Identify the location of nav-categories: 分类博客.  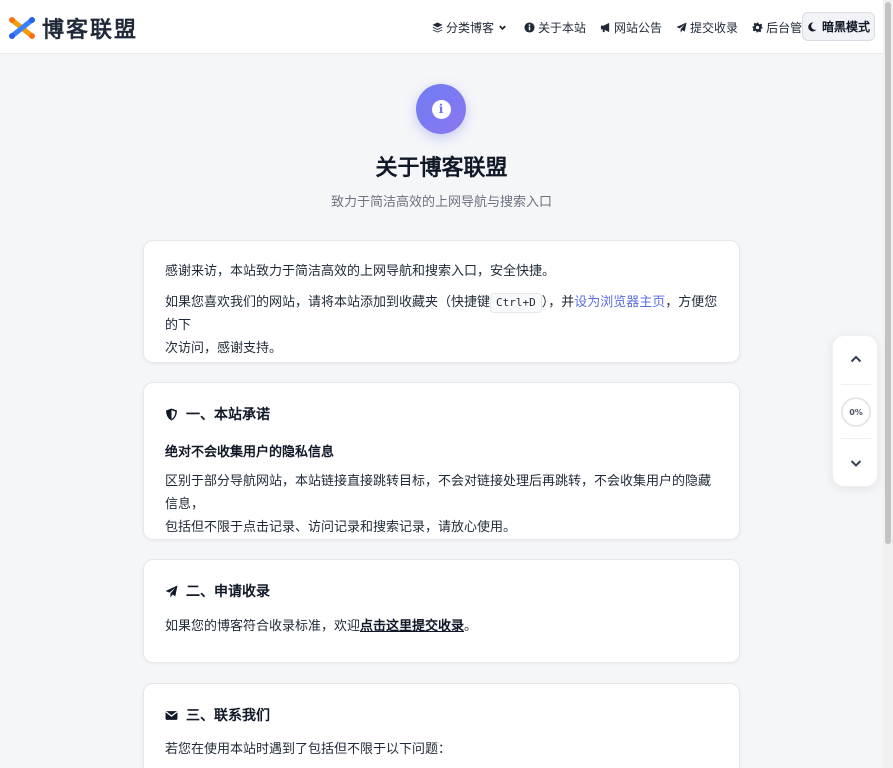
(471, 27).